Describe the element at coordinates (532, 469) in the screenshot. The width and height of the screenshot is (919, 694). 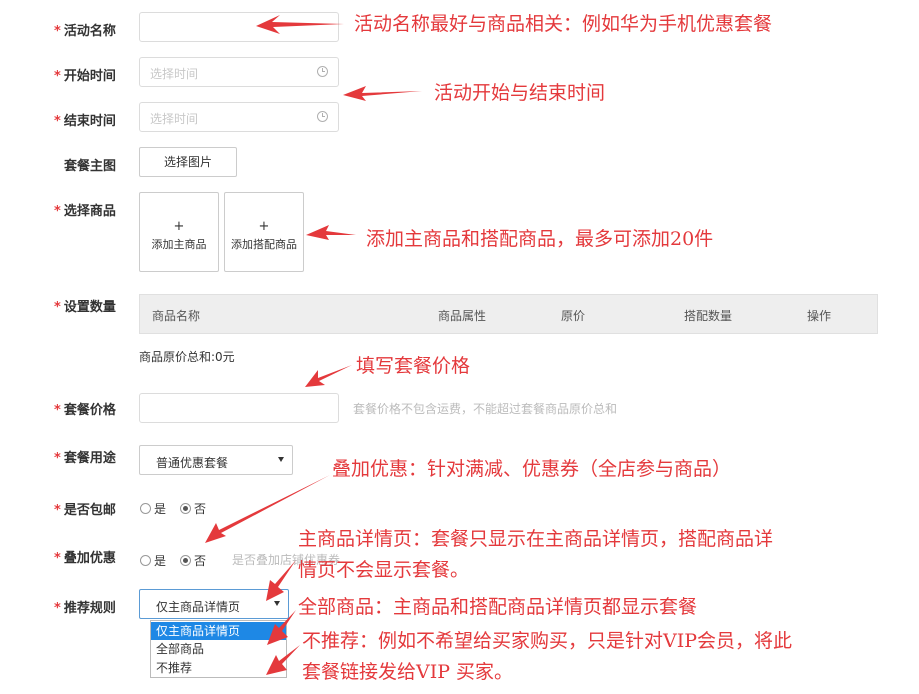
I see `annotation-stack-tip: 叠加优惠：针对满减、优惠券（全店参与商品）` at that location.